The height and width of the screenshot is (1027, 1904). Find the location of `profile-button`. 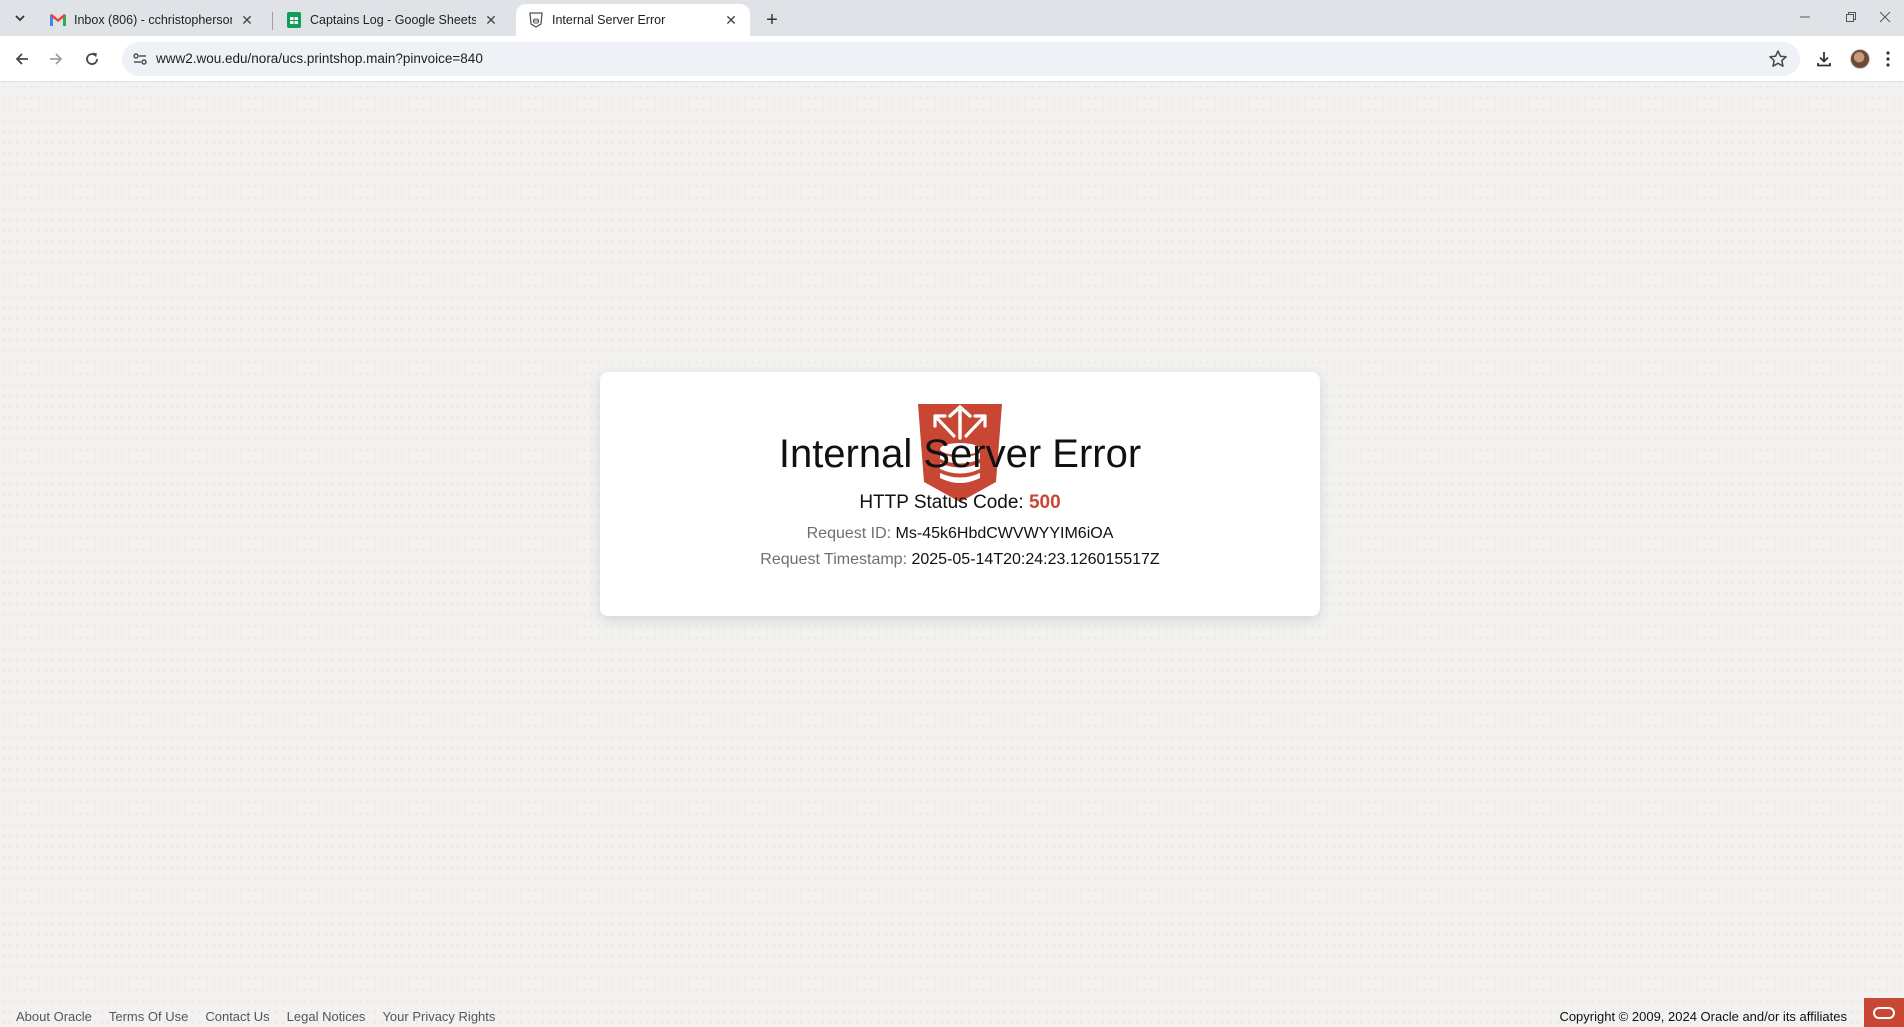

profile-button is located at coordinates (1860, 59).